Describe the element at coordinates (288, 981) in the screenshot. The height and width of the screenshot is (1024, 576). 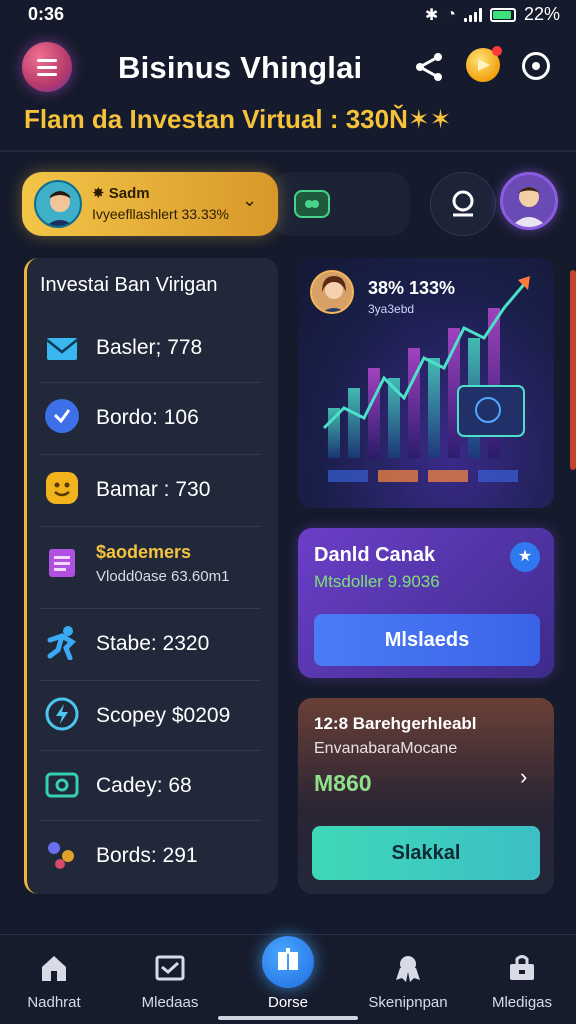
I see `nav-item-dorse: Dorse` at that location.